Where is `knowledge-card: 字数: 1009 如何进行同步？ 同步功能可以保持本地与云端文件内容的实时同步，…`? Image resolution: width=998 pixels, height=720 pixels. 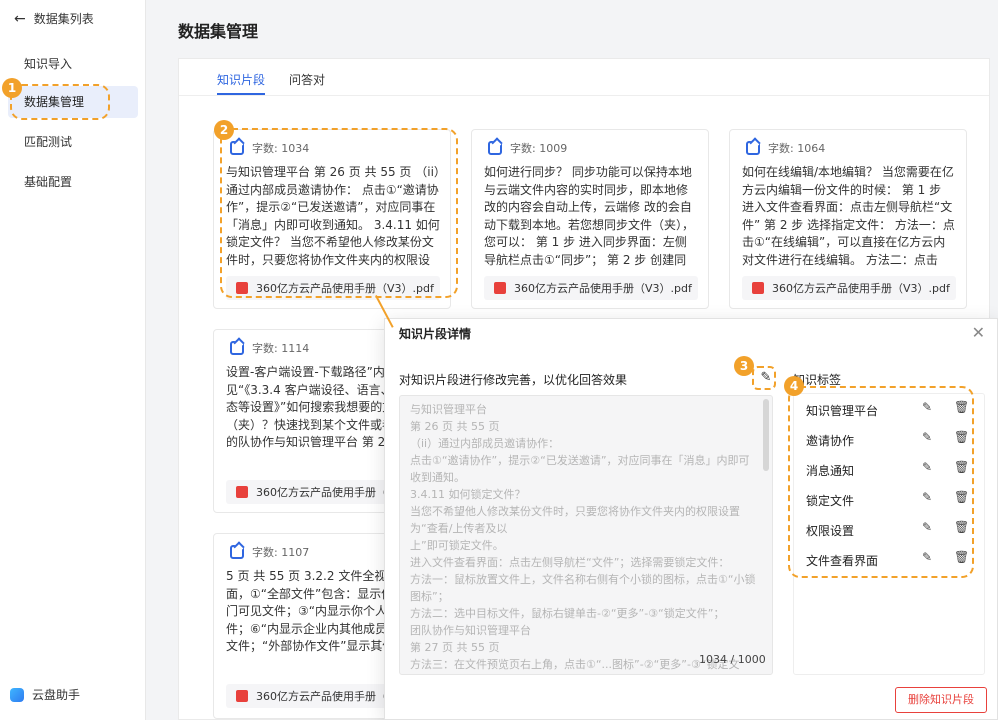 knowledge-card: 字数: 1009 如何进行同步？ 同步功能可以保持本地与云端文件内容的实时同步，… is located at coordinates (590, 219).